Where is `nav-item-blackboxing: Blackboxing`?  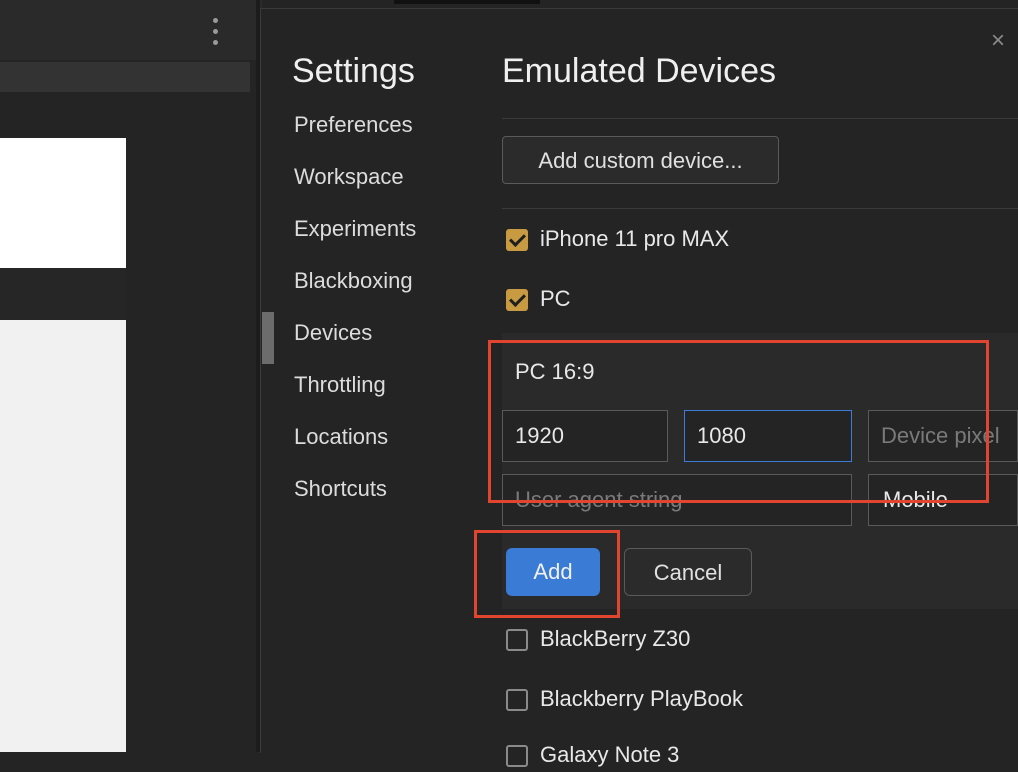
nav-item-blackboxing: Blackboxing is located at coordinates (353, 281).